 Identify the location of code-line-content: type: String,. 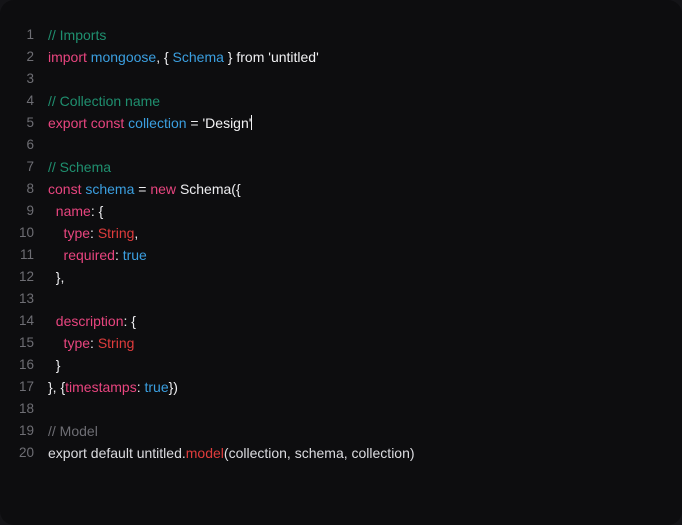
(365, 233).